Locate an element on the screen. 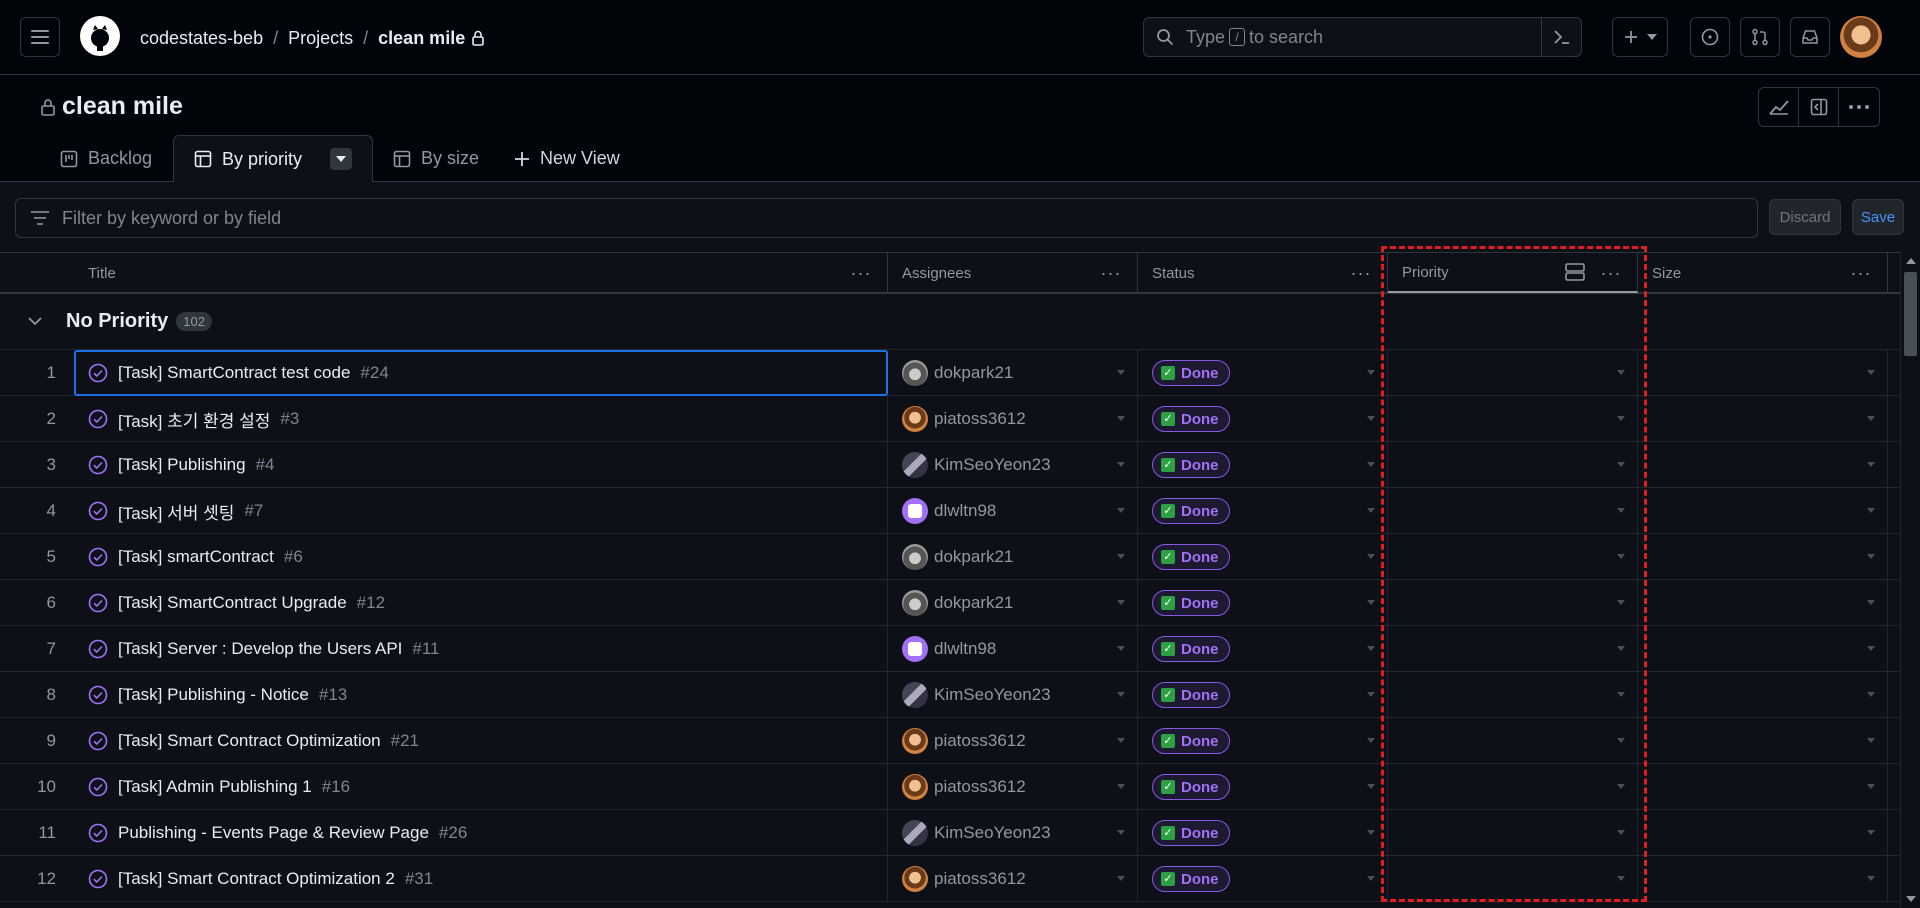 The height and width of the screenshot is (908, 1920). table-row: 5 [Task] smartContract #6 dokpark21 ✓ Done is located at coordinates (950, 557).